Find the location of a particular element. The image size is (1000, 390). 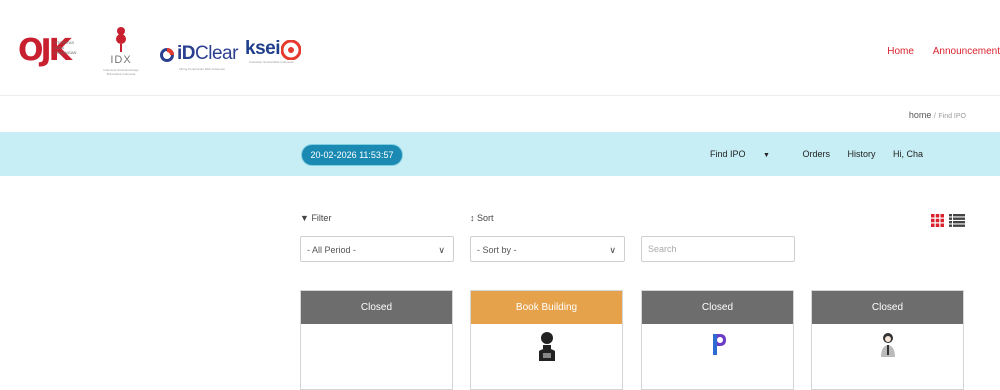

funnel-icon: ▼ is located at coordinates (304, 218).